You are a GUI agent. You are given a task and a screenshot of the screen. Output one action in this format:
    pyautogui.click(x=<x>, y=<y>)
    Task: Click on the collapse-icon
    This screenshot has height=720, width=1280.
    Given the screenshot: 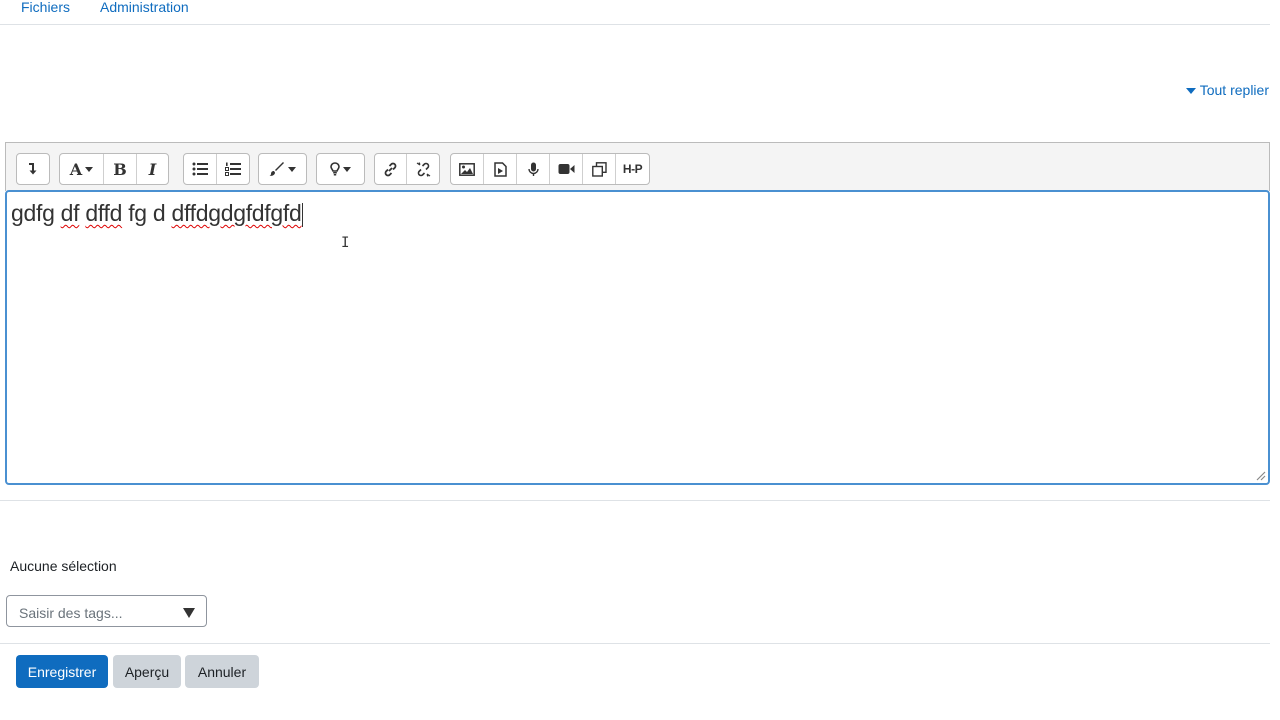 What is the action you would take?
    pyautogui.click(x=33, y=169)
    